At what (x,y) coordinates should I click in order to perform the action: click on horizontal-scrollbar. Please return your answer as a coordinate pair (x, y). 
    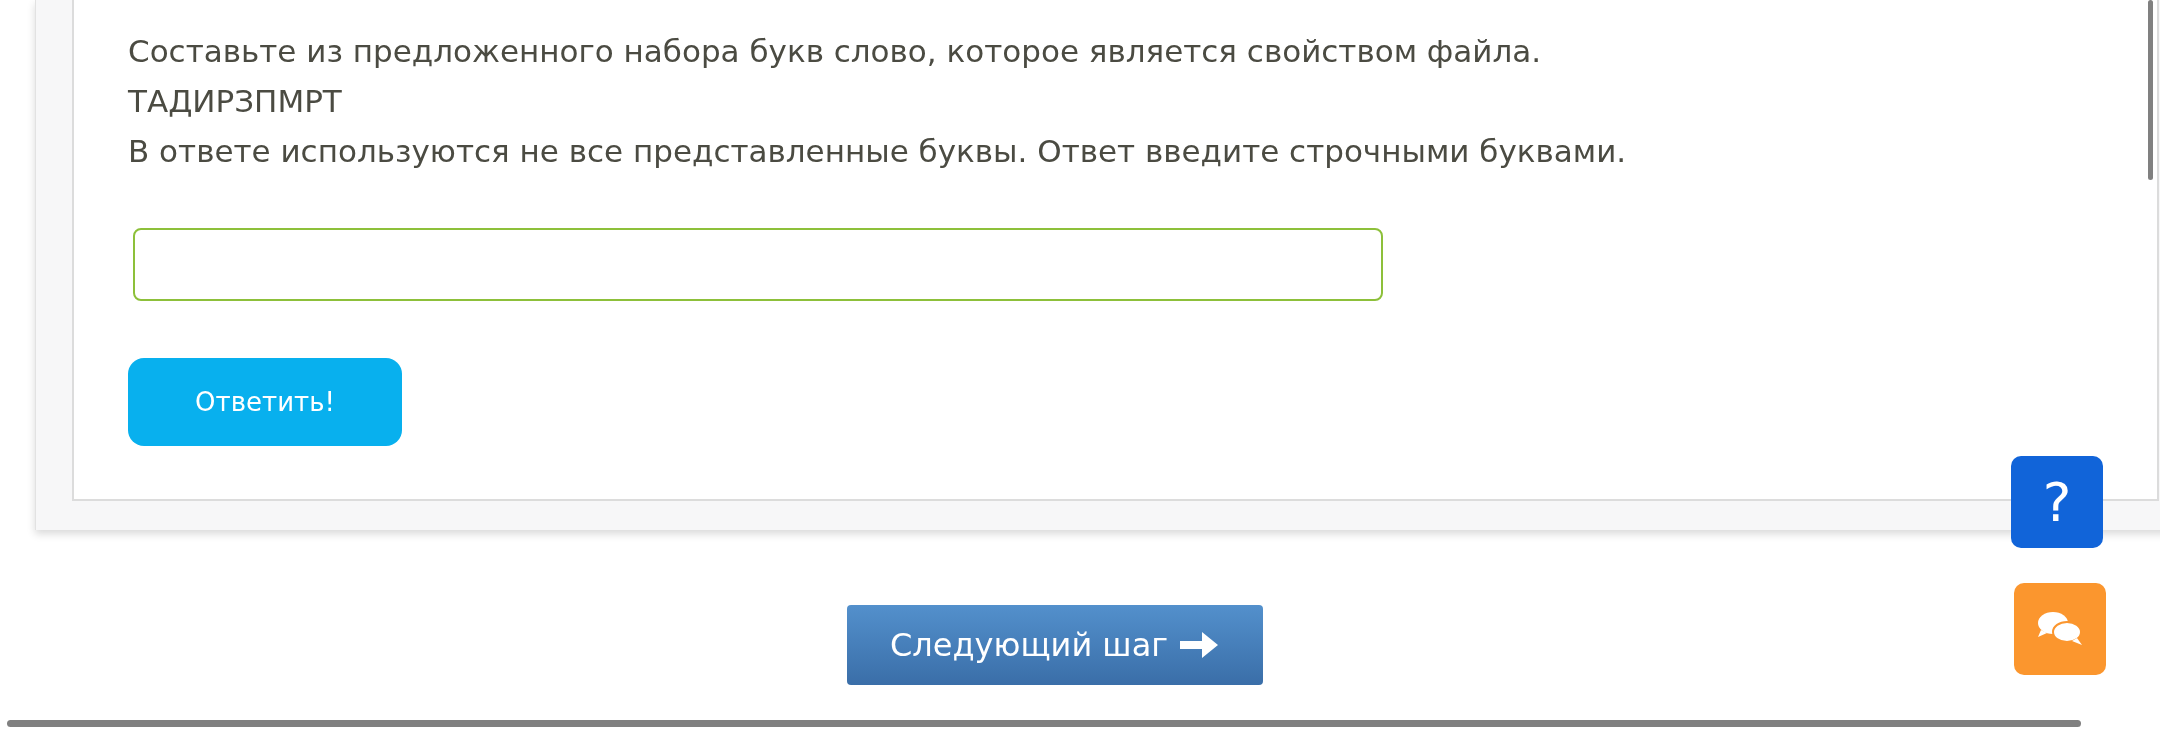
    Looking at the image, I should click on (1044, 723).